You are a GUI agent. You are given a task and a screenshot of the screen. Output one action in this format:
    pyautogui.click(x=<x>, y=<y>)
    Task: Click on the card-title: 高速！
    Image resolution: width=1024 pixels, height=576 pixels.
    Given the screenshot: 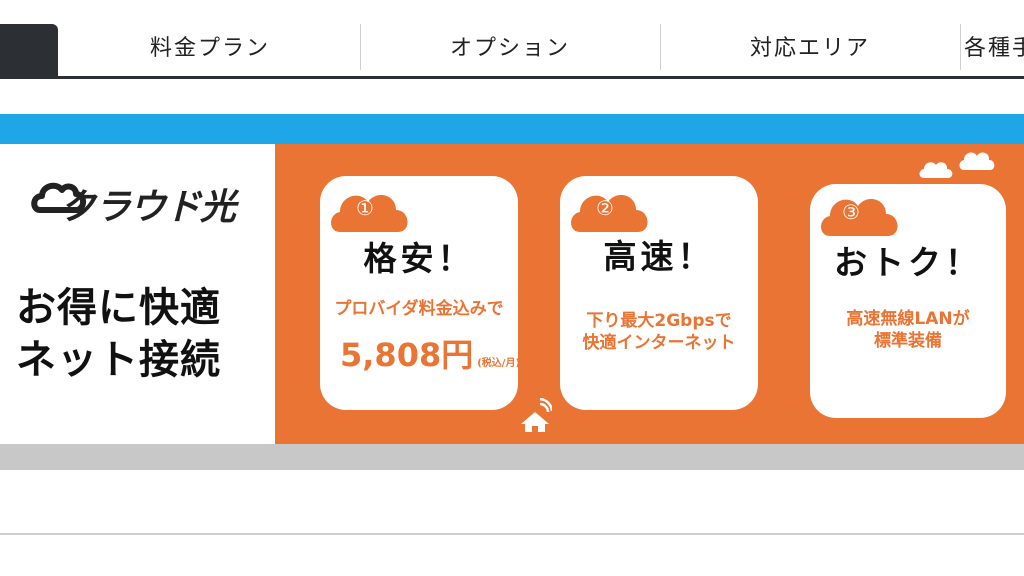 What is the action you would take?
    pyautogui.click(x=659, y=256)
    